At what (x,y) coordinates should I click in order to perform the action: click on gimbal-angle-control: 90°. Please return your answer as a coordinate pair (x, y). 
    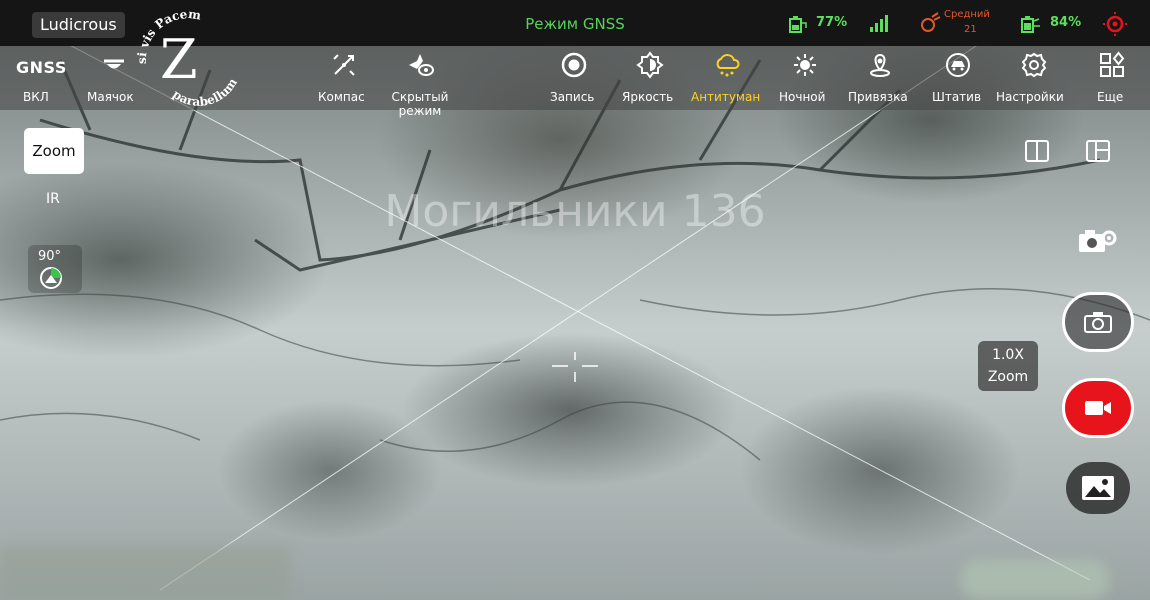
    Looking at the image, I should click on (55, 269).